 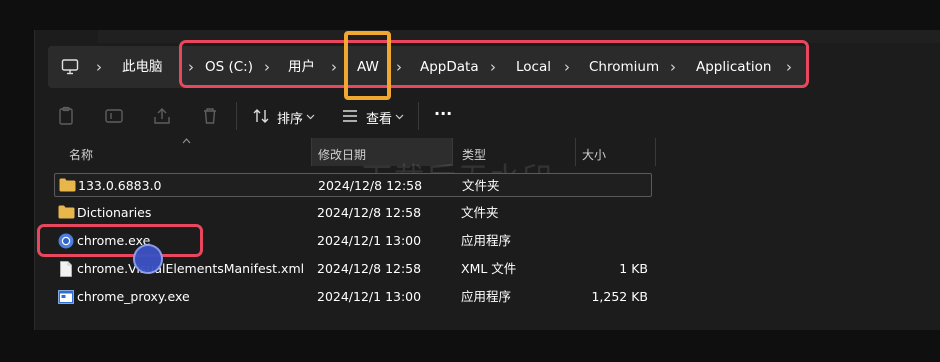 What do you see at coordinates (633, 268) in the screenshot?
I see `file-size: 1 KB` at bounding box center [633, 268].